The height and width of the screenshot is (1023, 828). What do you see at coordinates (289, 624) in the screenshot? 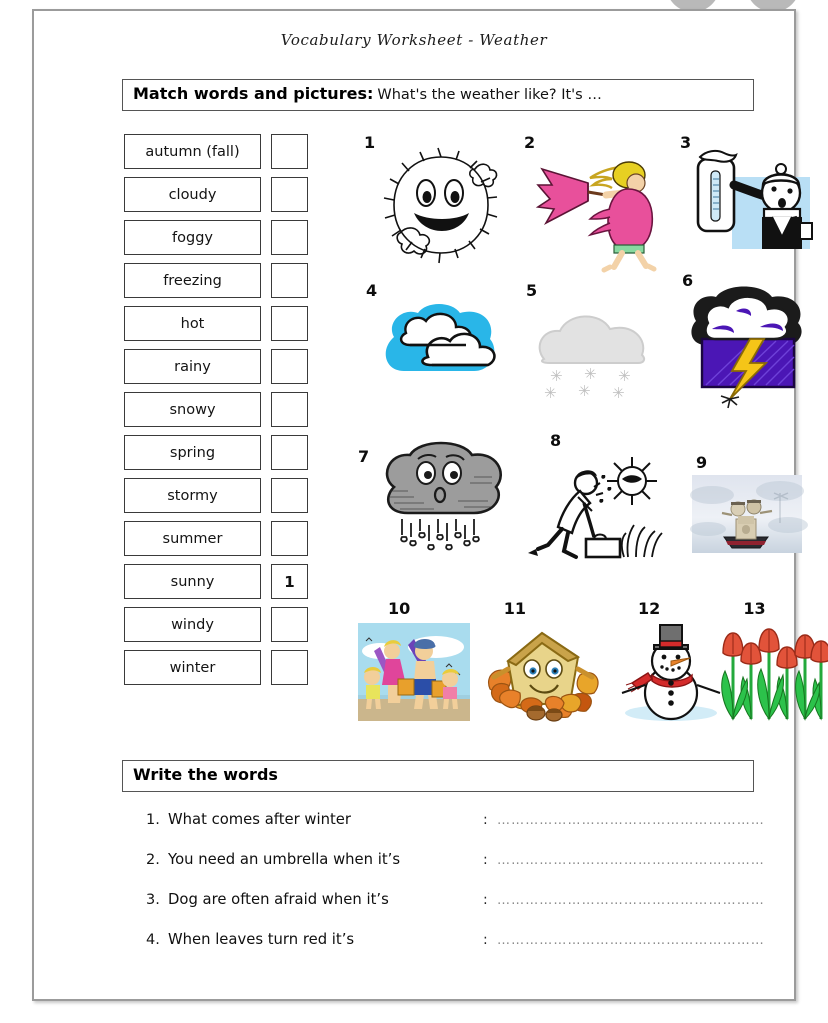
I see `answer-box-windy` at bounding box center [289, 624].